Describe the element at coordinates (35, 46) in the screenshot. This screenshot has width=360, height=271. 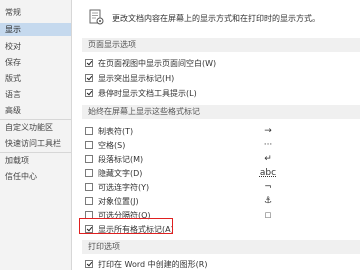
I see `sidebar-item-proofing: 校对` at that location.